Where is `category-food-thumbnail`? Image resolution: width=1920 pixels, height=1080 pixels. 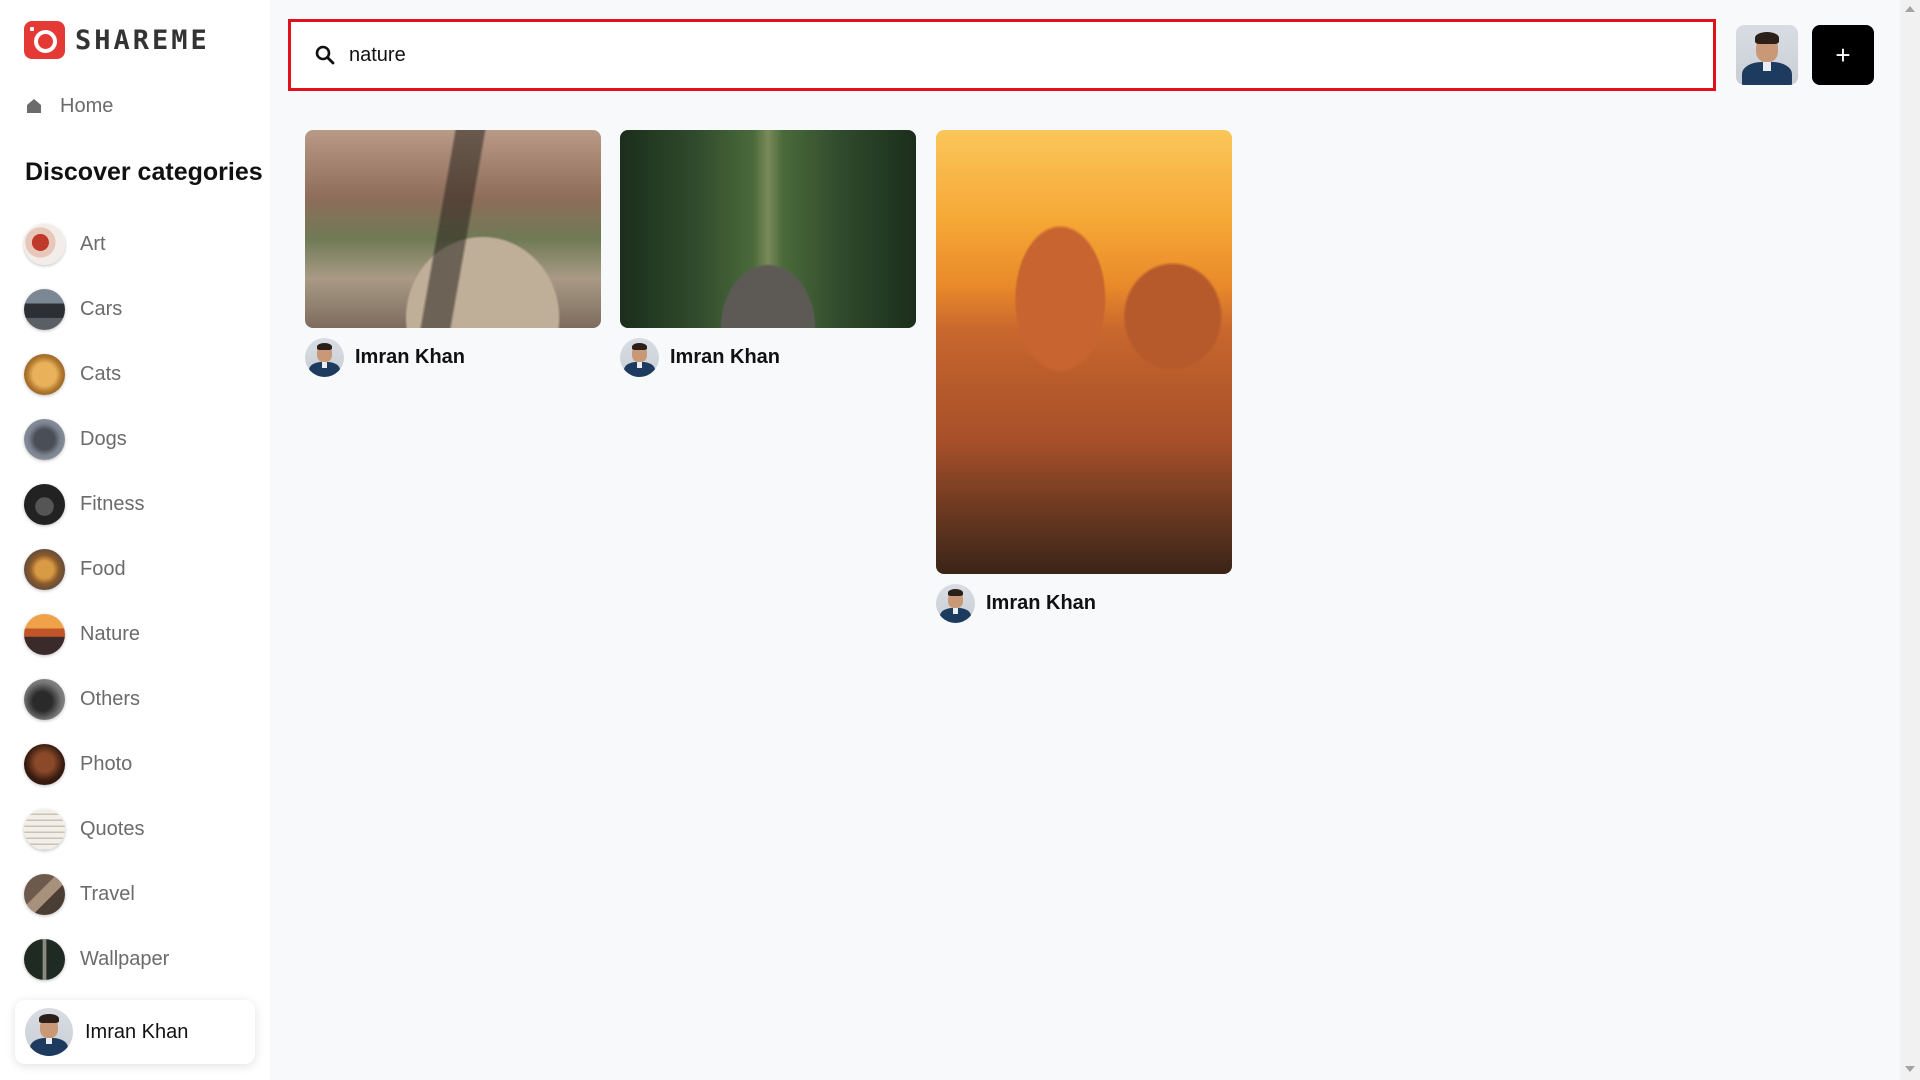 category-food-thumbnail is located at coordinates (44, 569).